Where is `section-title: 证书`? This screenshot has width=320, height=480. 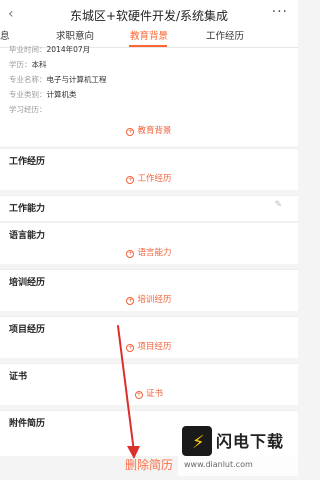 section-title: 证书 is located at coordinates (18, 377).